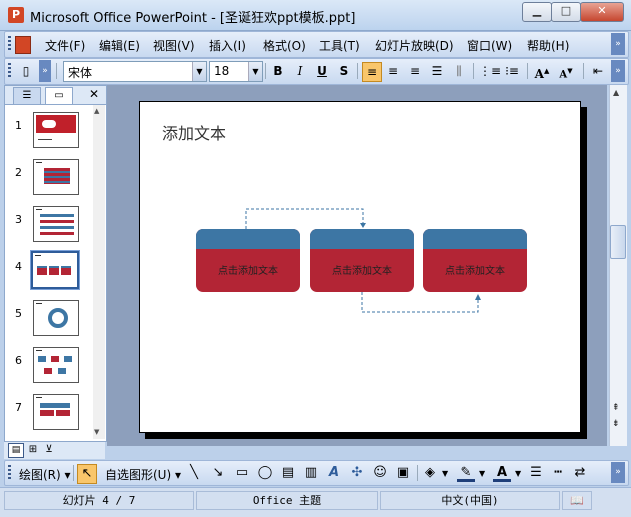 This screenshot has width=631, height=517. What do you see at coordinates (537, 12) in the screenshot?
I see `minimize-button: ▁` at bounding box center [537, 12].